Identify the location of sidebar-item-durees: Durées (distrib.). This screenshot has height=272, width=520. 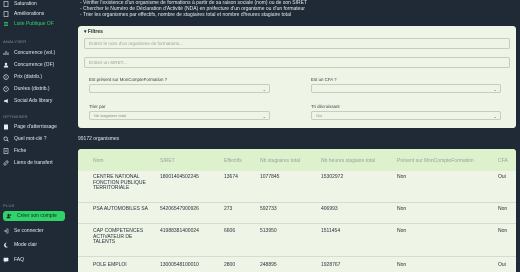
(26, 88).